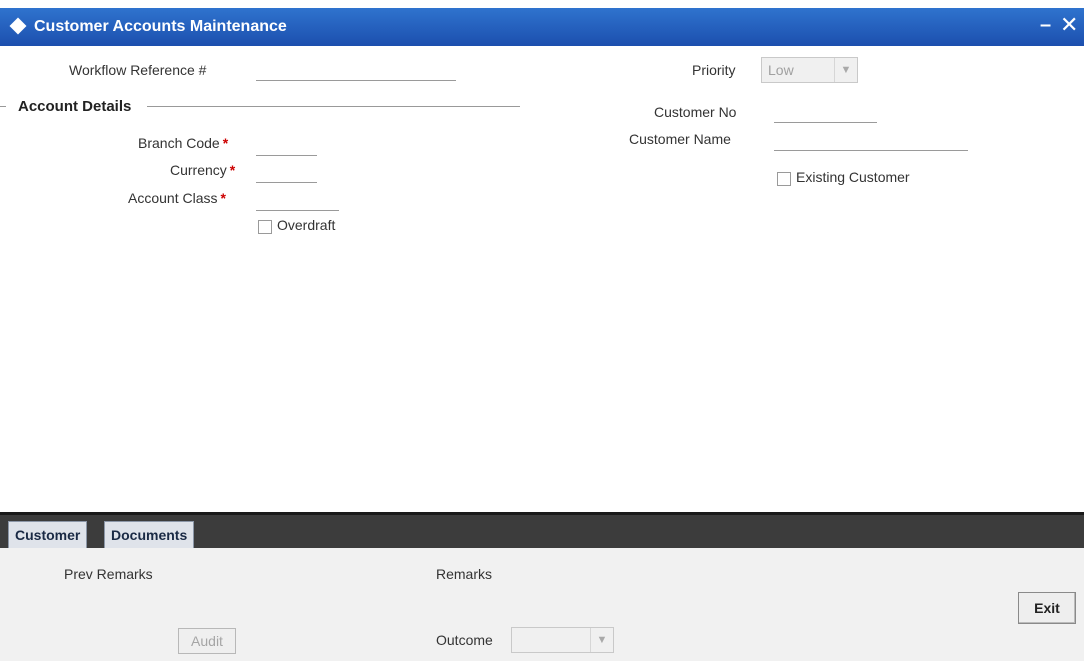 The width and height of the screenshot is (1084, 661). What do you see at coordinates (695, 112) in the screenshot?
I see `customer-no-label: Customer No` at bounding box center [695, 112].